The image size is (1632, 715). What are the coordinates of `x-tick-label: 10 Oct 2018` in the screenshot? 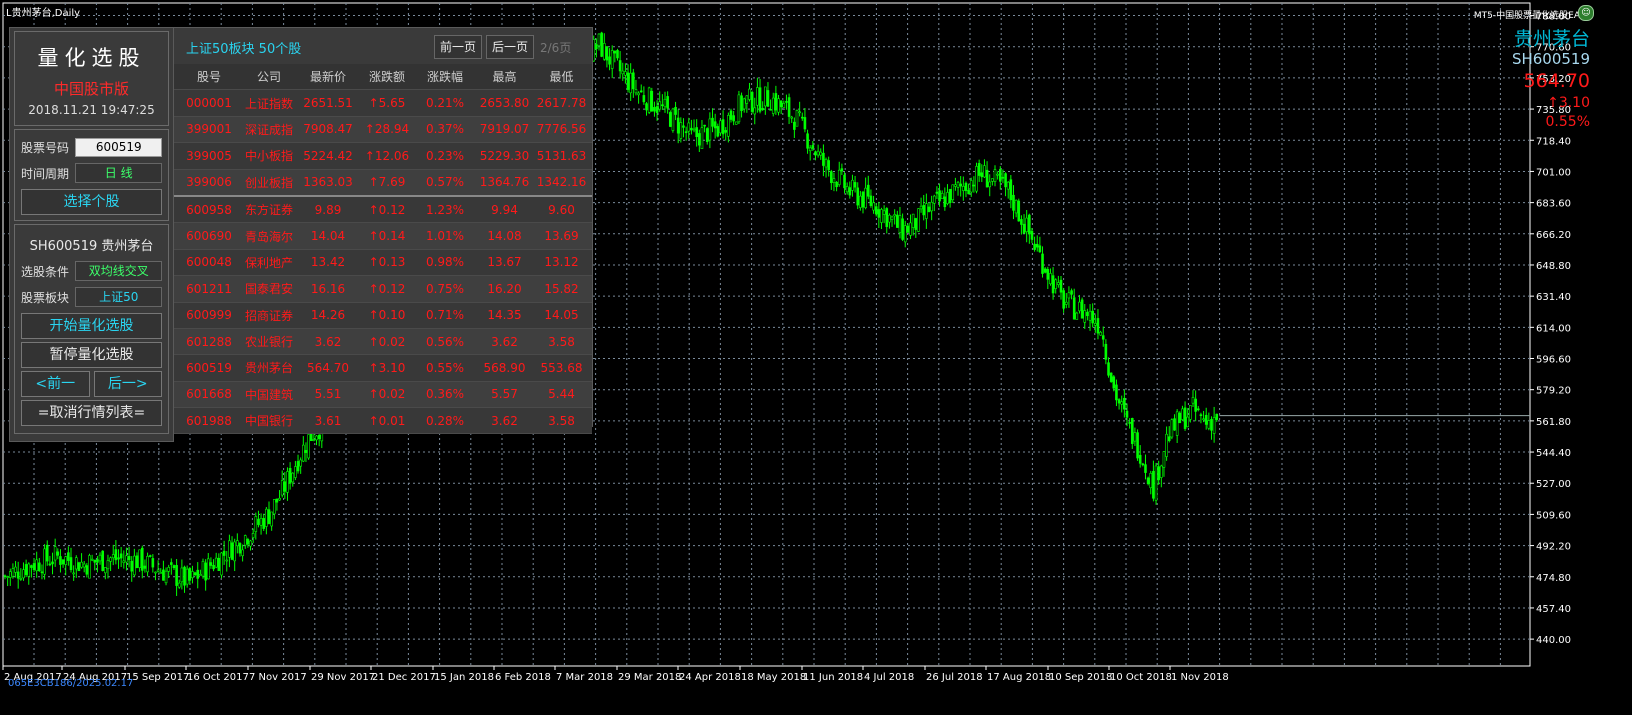 It's located at (1141, 677).